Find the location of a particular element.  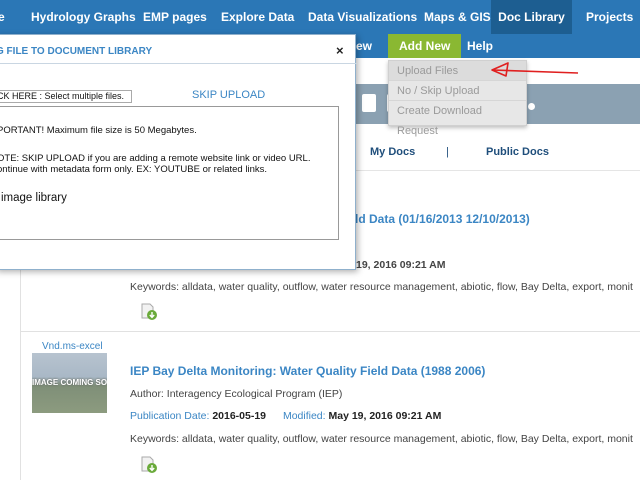

skip-upload-link: SKIP UPLOAD is located at coordinates (228, 95).